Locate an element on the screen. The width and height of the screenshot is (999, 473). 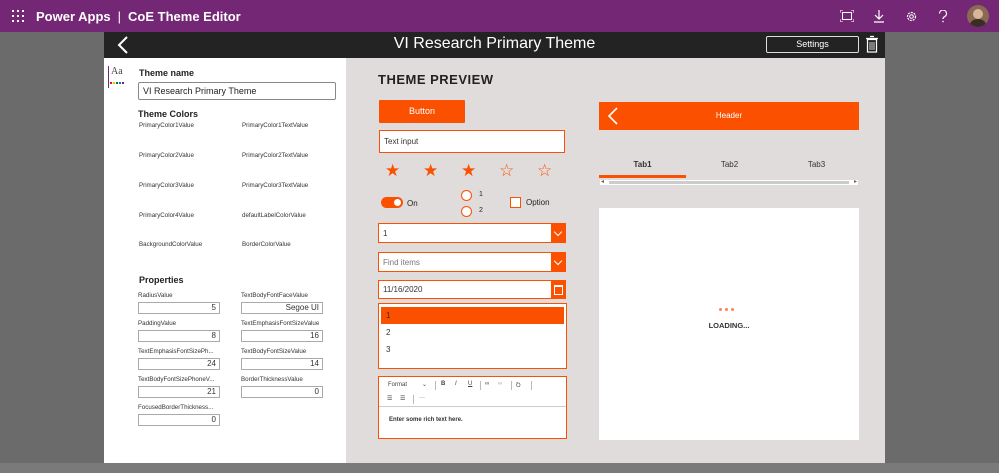
list-item: 3 is located at coordinates (472, 349).